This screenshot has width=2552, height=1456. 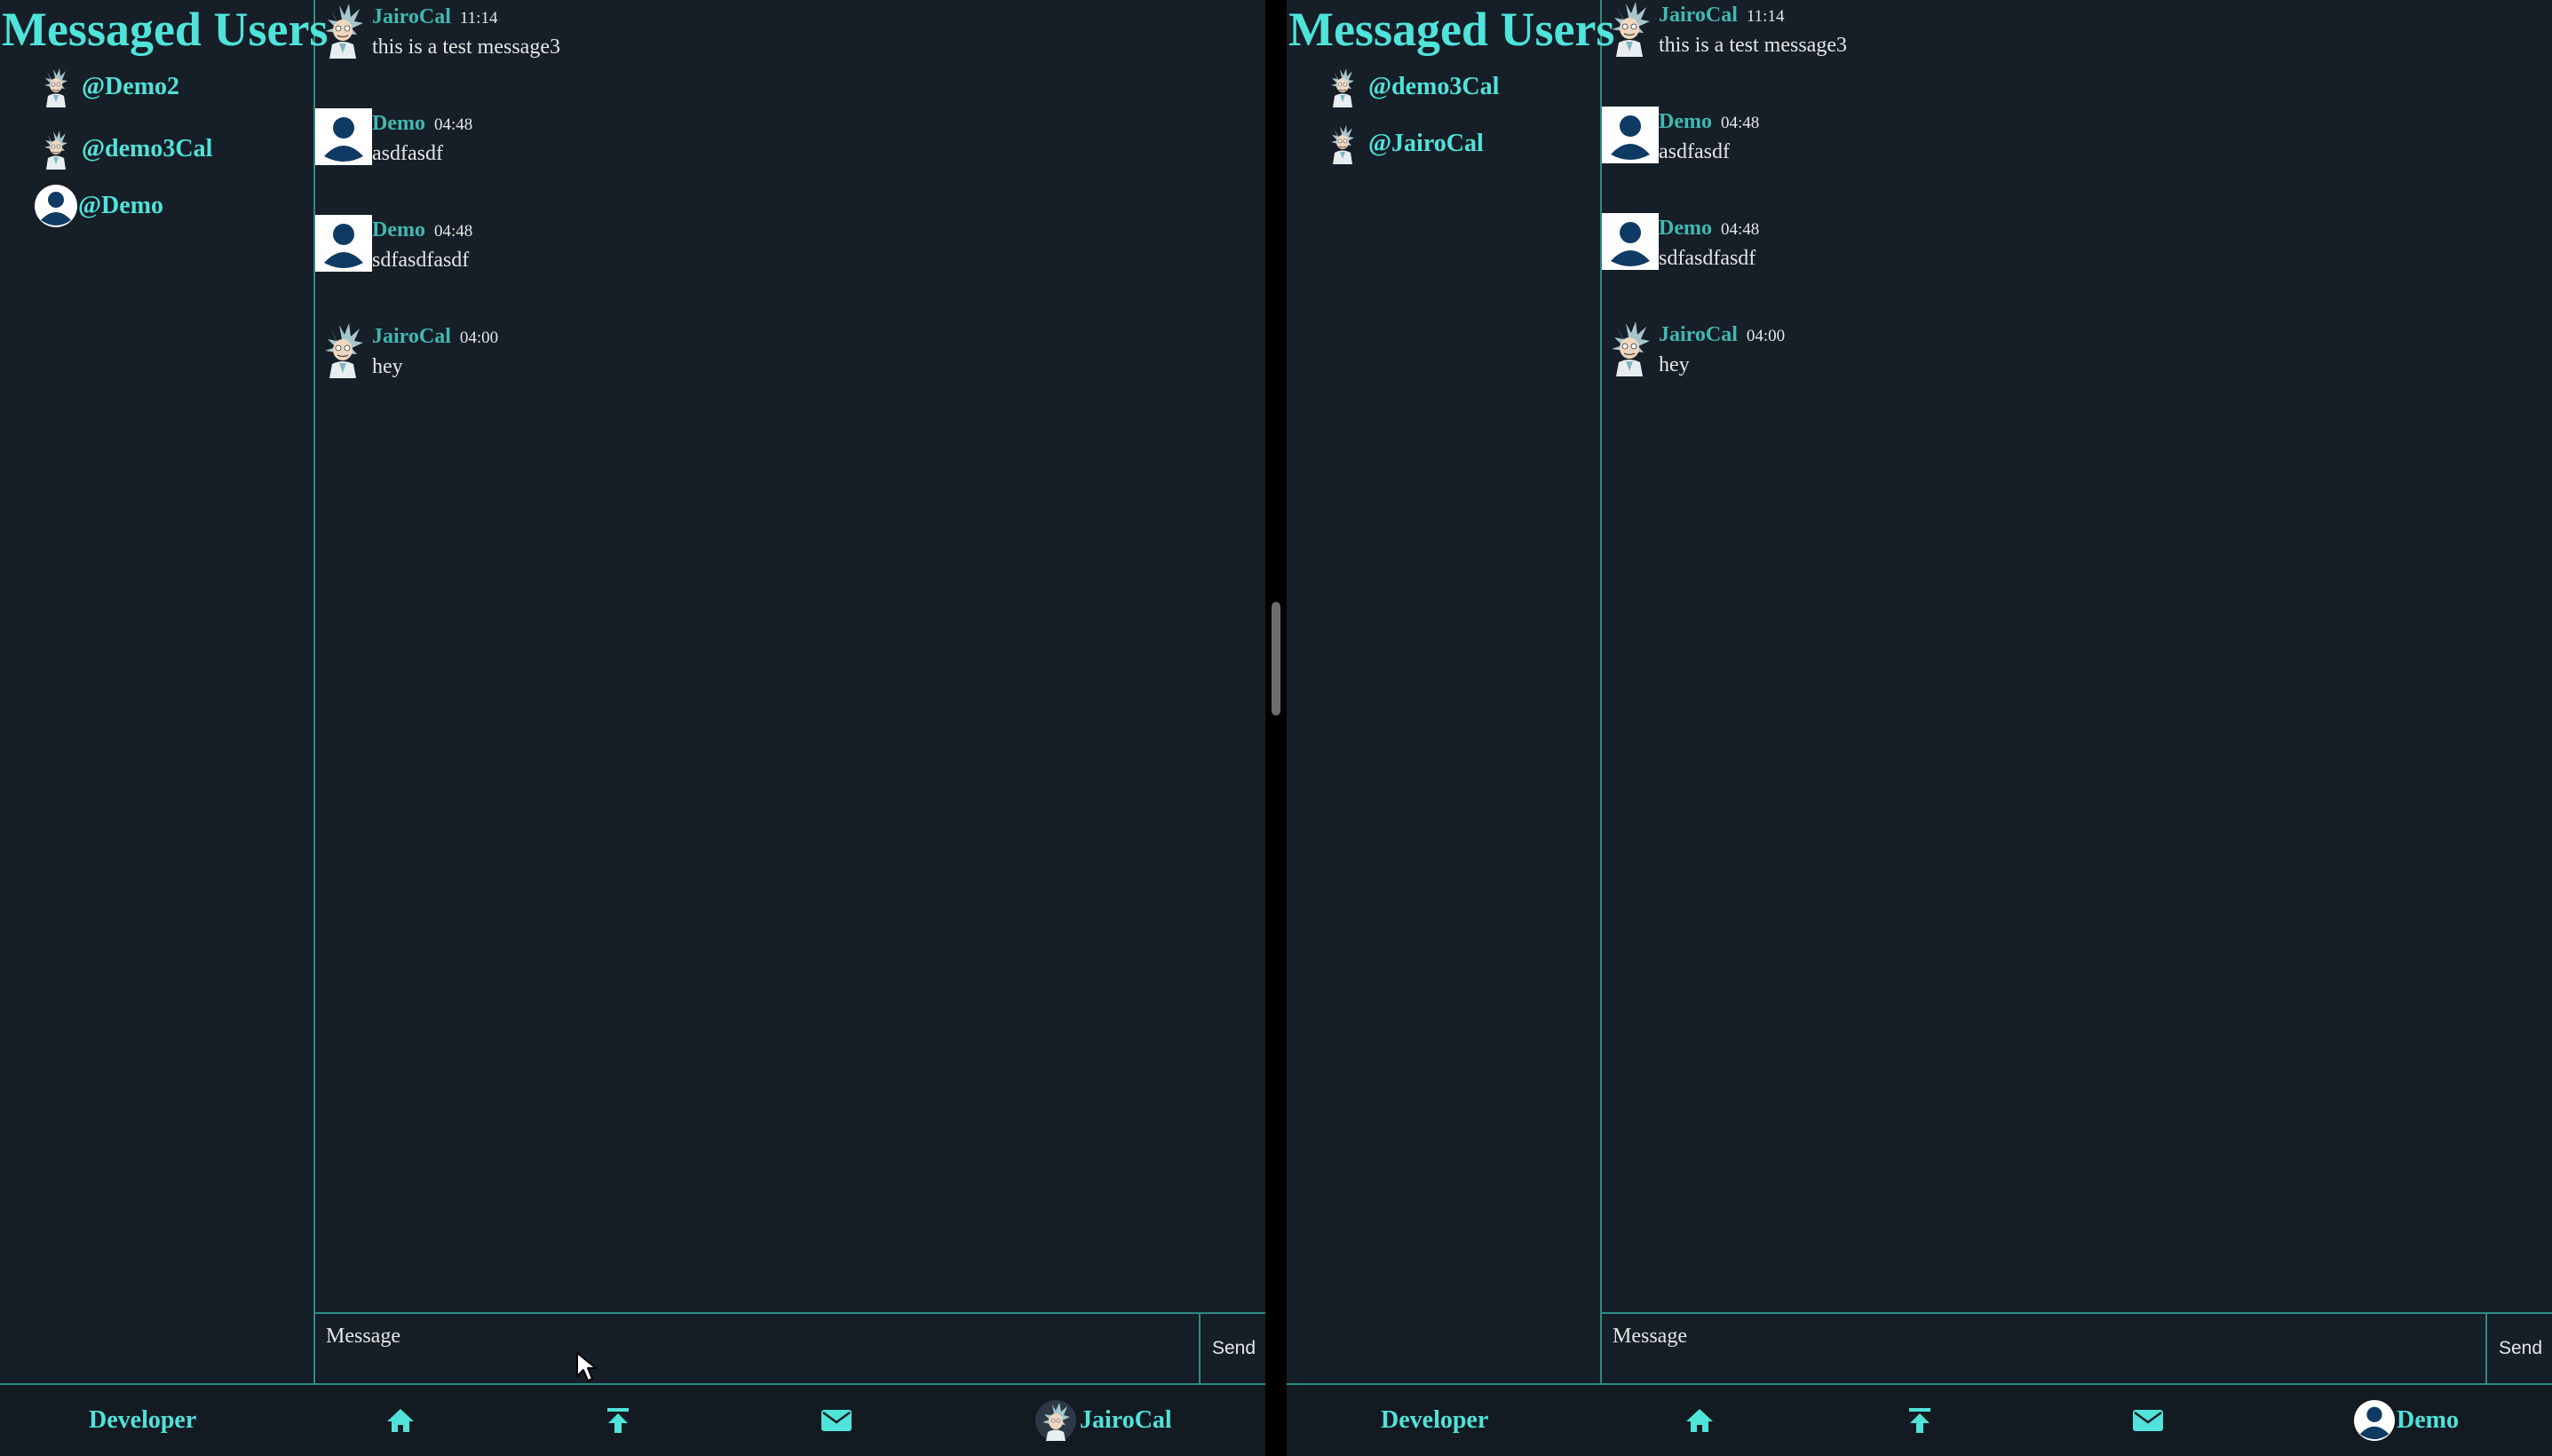 I want to click on messaged-users-sidebar: Messaged Users @Demo2 @demo3Cal @Demo, so click(x=164, y=691).